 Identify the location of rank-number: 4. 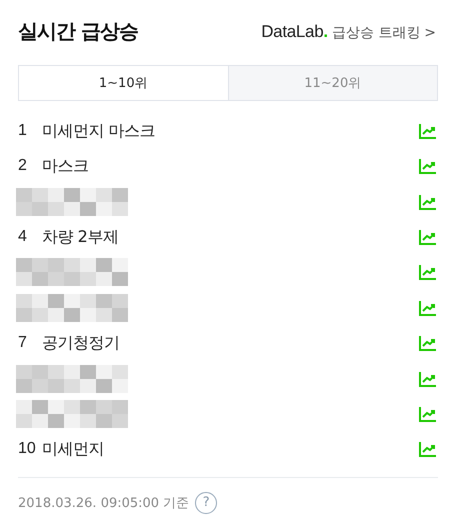
(23, 237).